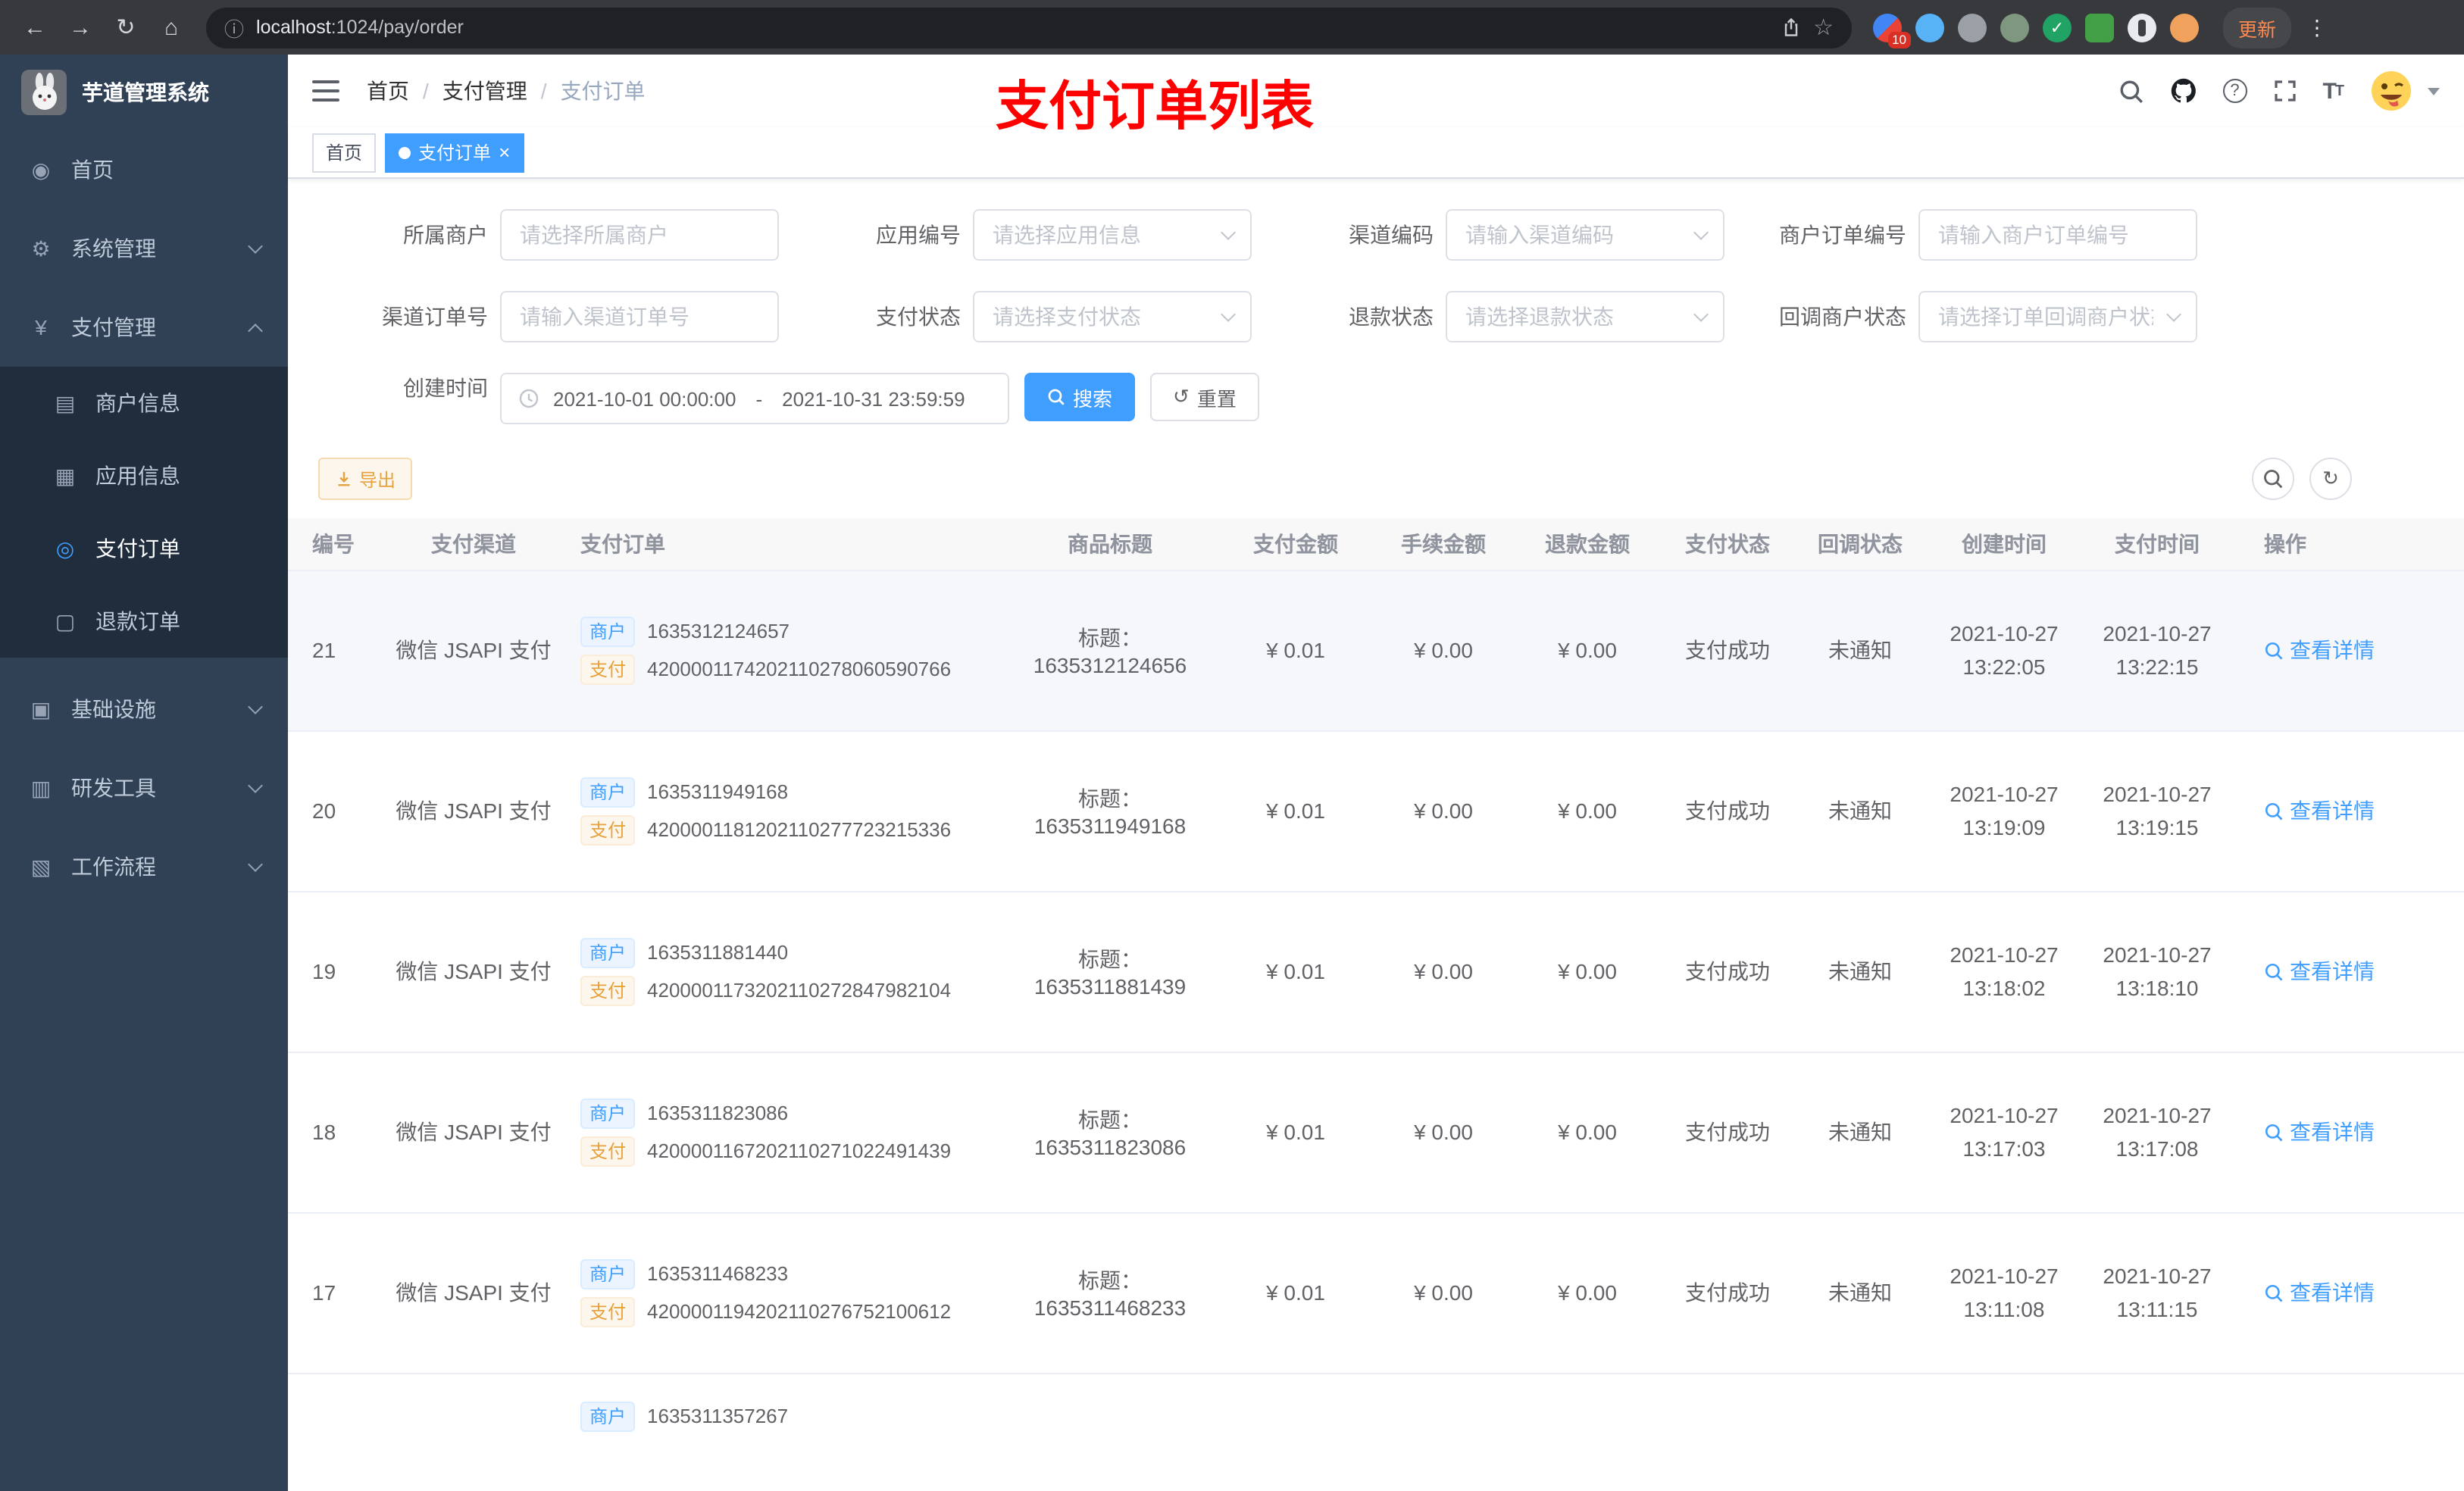 This screenshot has width=2464, height=1491. Describe the element at coordinates (1204, 397) in the screenshot. I see `reset-button: ↺ 重置` at that location.